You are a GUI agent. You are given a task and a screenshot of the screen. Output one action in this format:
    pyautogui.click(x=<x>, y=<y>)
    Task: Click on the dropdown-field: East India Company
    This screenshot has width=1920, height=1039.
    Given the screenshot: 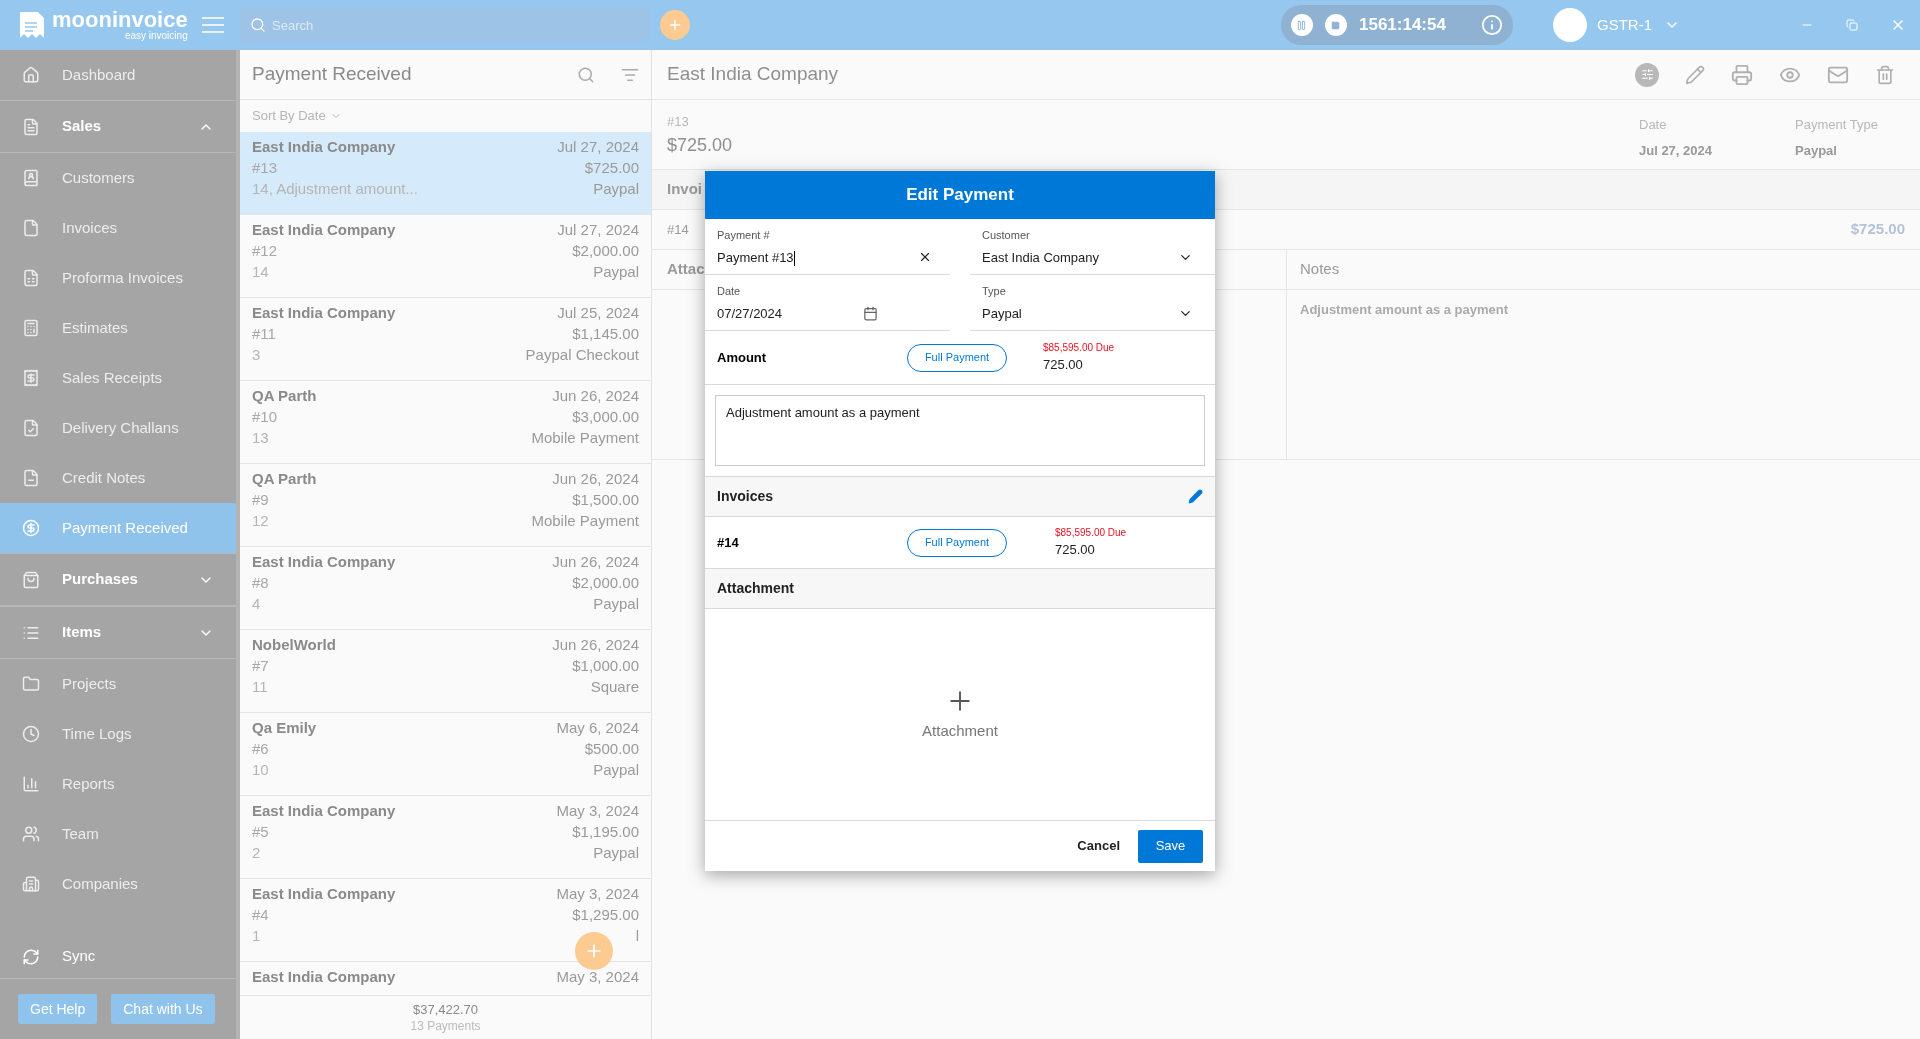 What is the action you would take?
    pyautogui.click(x=1092, y=257)
    